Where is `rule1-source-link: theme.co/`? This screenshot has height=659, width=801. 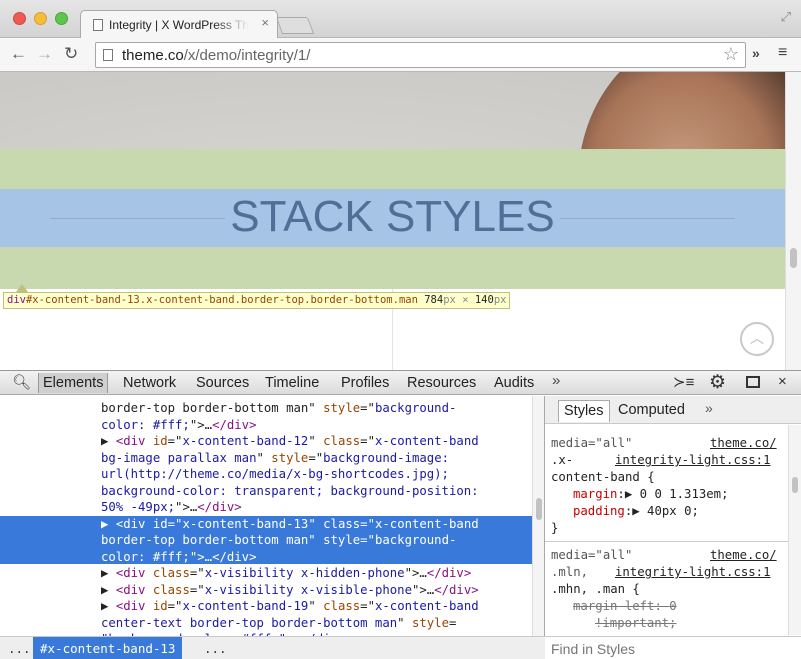 rule1-source-link: theme.co/ is located at coordinates (743, 443).